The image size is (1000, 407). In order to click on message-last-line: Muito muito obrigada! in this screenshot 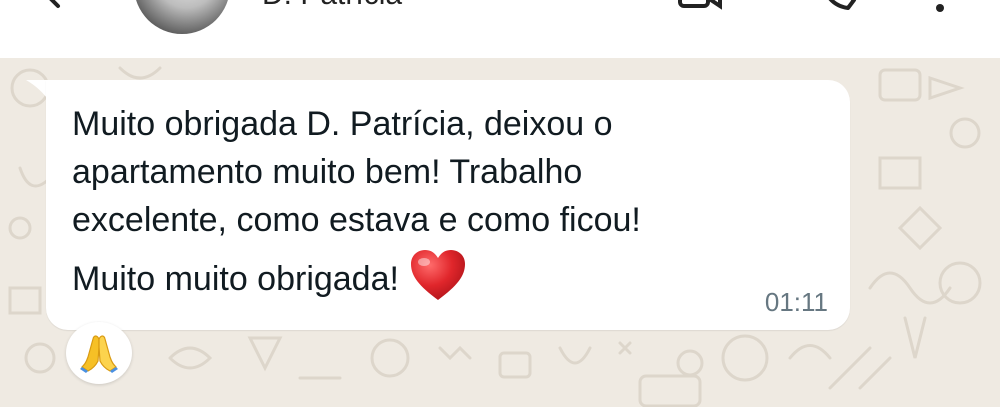, I will do `click(452, 279)`.